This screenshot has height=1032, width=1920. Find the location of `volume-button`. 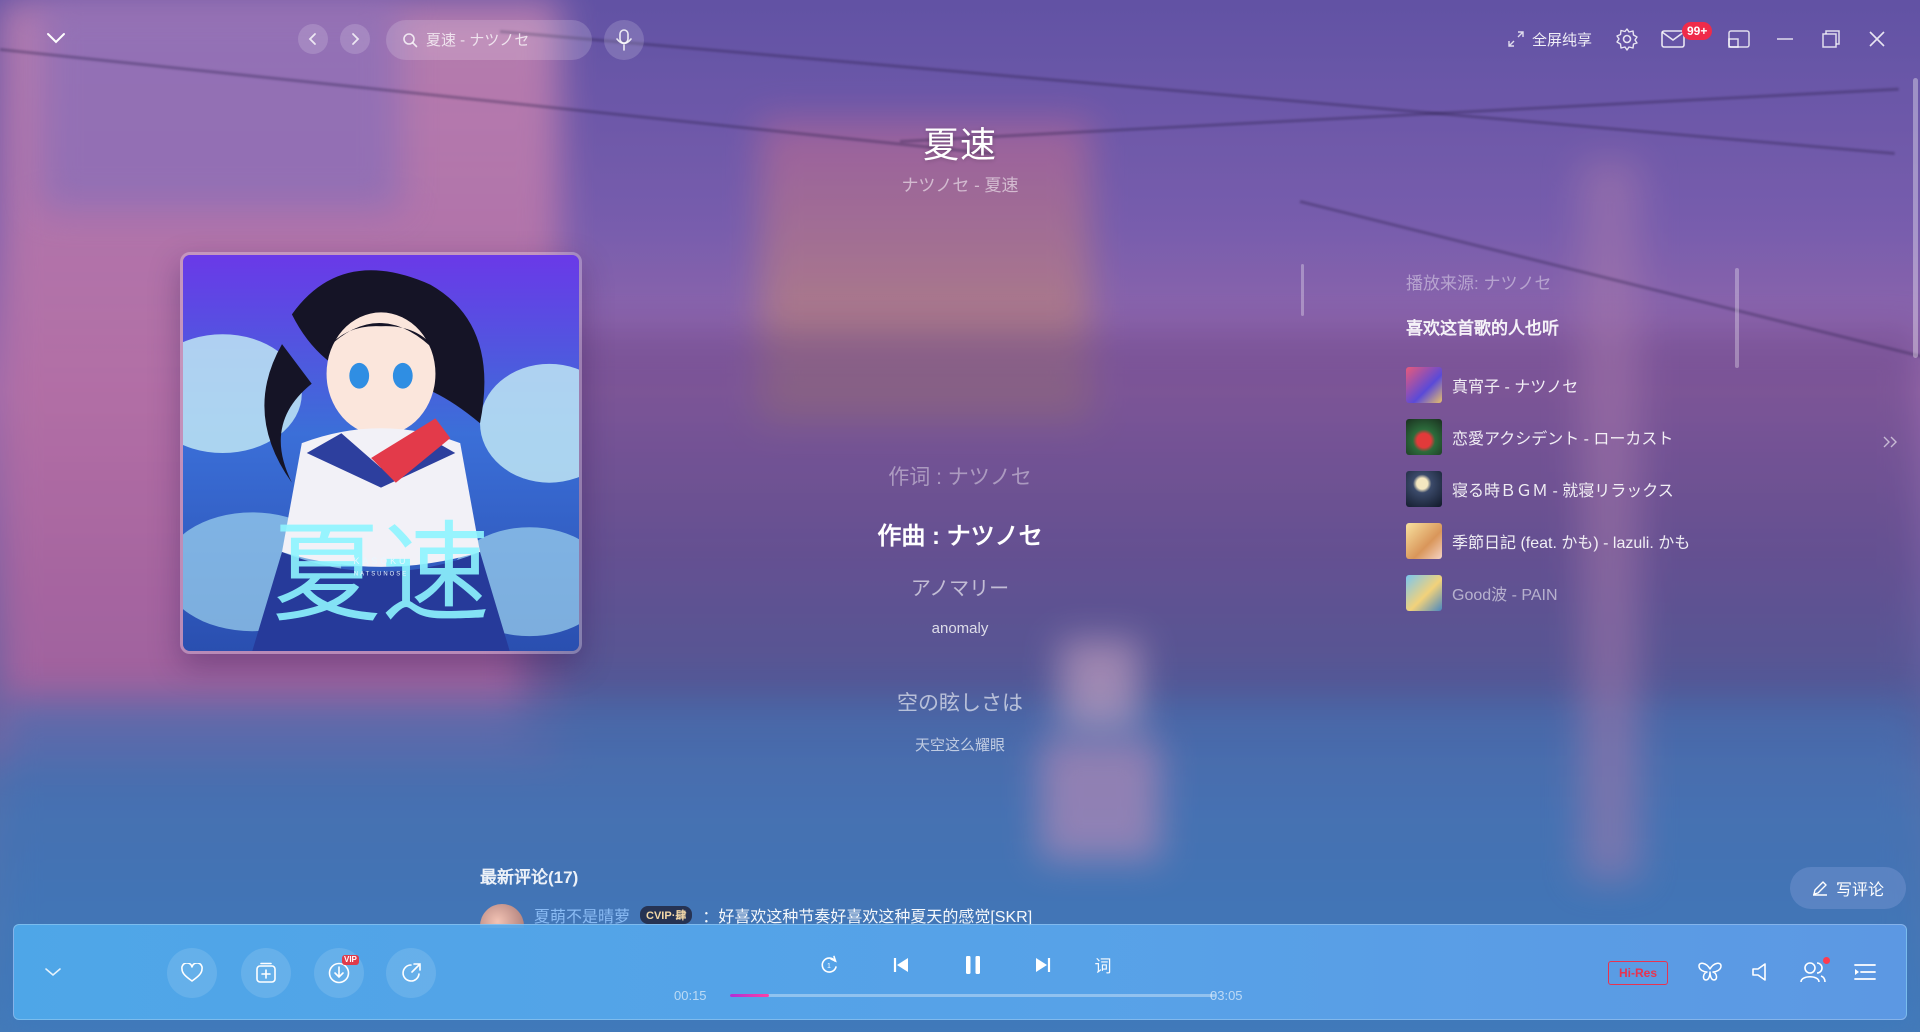

volume-button is located at coordinates (1761, 972).